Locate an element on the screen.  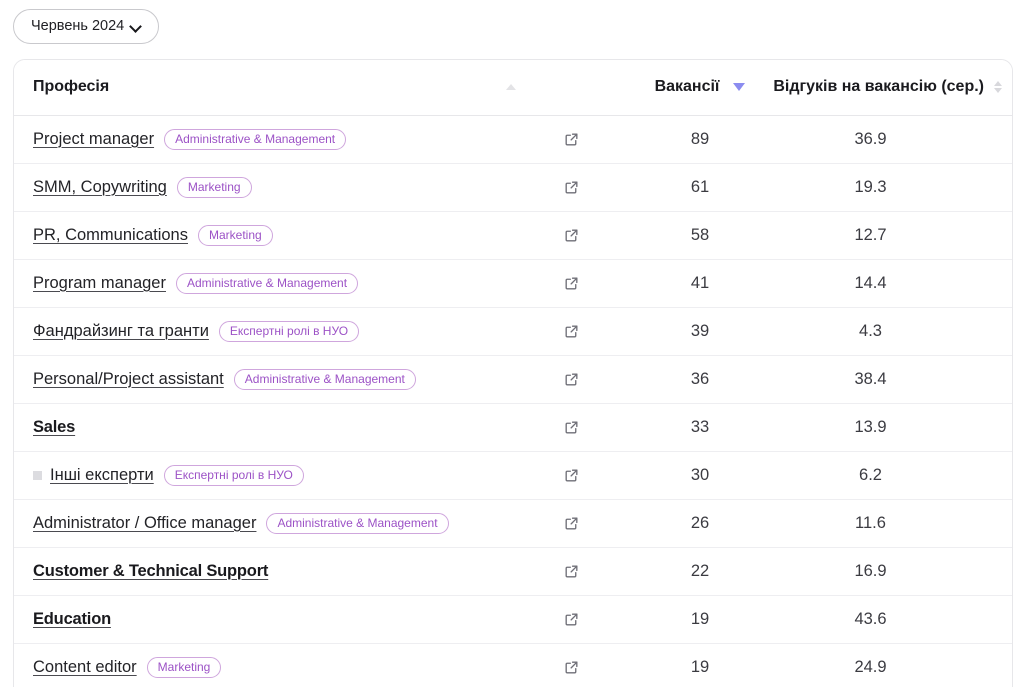
category-badge: Marketing is located at coordinates (214, 187).